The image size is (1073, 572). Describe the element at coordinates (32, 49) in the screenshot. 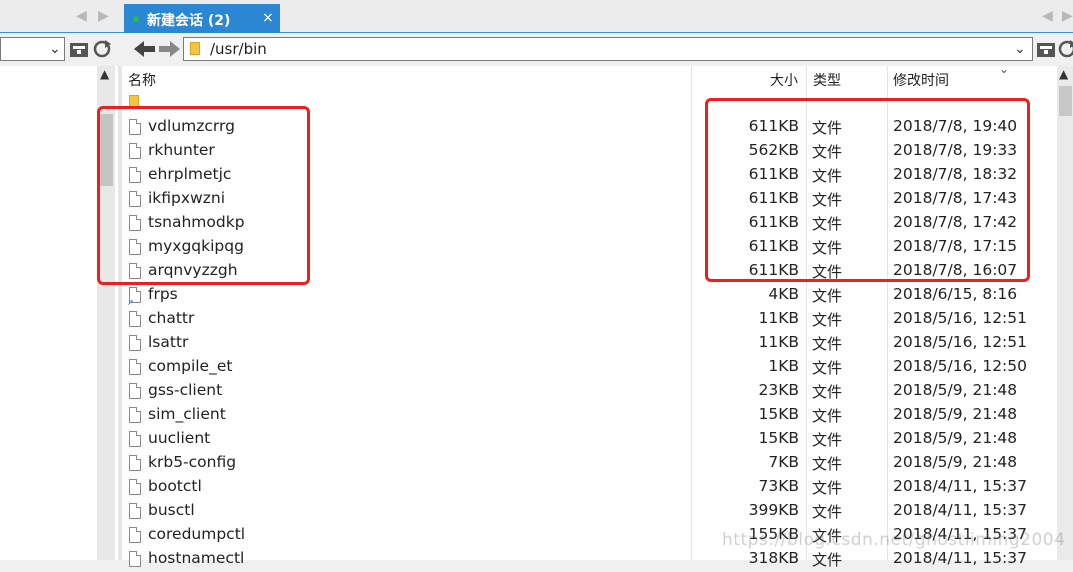

I see `local-path-combo: ⌄` at that location.